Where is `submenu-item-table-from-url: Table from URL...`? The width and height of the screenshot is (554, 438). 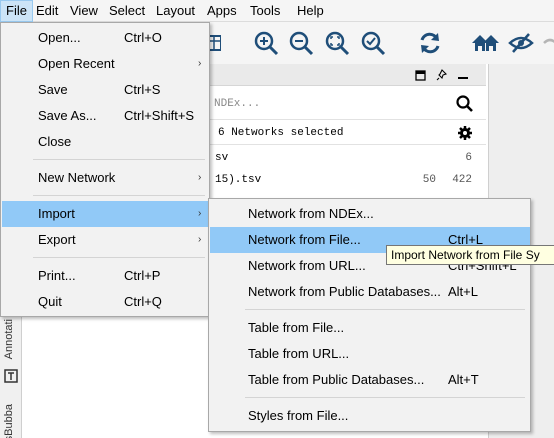 submenu-item-table-from-url: Table from URL... is located at coordinates (370, 354).